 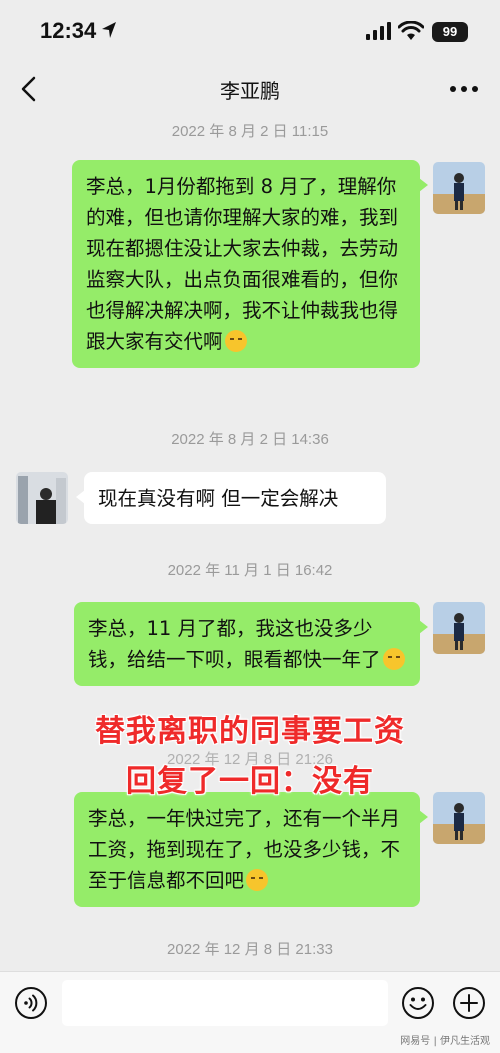 What do you see at coordinates (250, 32) in the screenshot?
I see `status-bar: 12:34 99` at bounding box center [250, 32].